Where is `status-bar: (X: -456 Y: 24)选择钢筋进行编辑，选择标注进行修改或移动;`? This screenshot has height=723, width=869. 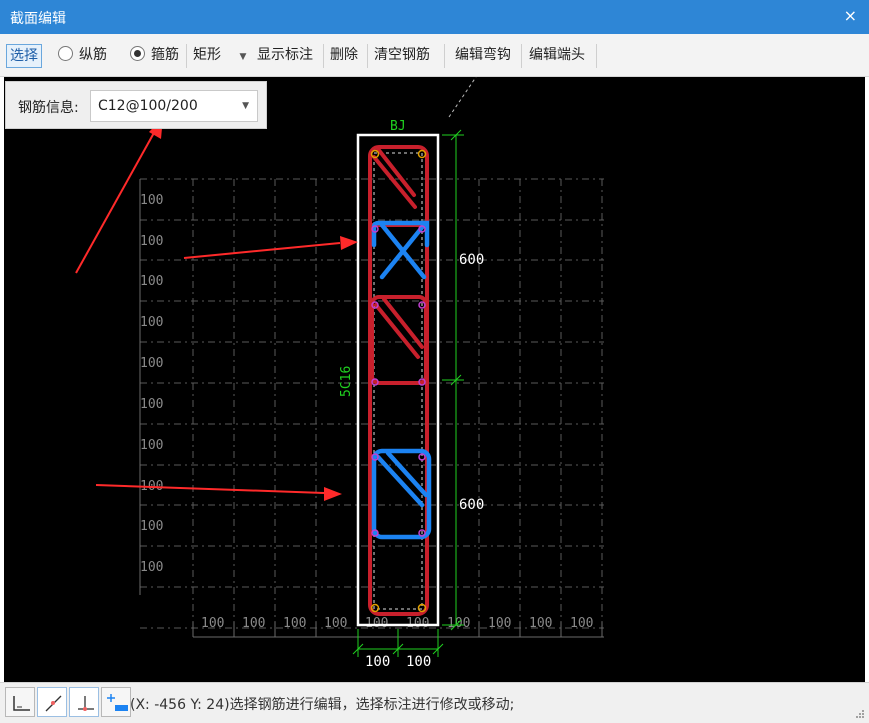
status-bar: (X: -456 Y: 24)选择钢筋进行编辑，选择标注进行修改或移动; is located at coordinates (434, 702).